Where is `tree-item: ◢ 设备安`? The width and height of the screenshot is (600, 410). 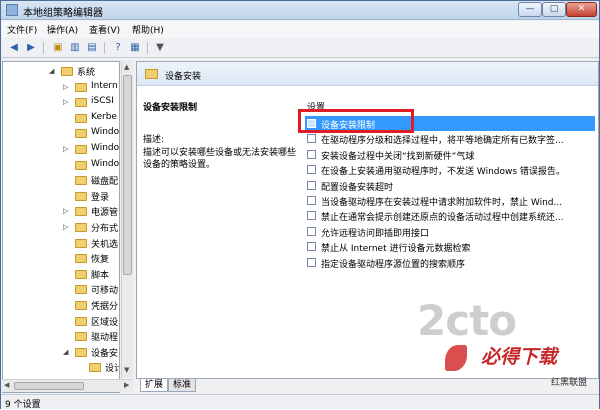 tree-item: ◢ 设备安 is located at coordinates (61, 352).